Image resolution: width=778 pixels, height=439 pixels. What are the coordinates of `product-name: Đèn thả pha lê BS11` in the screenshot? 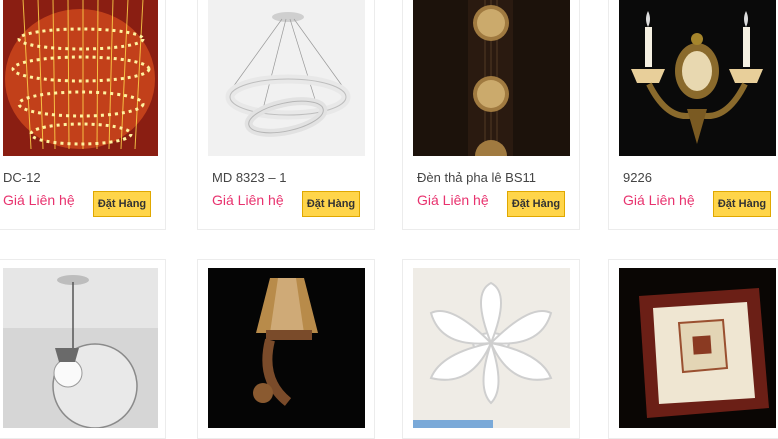 It's located at (476, 177).